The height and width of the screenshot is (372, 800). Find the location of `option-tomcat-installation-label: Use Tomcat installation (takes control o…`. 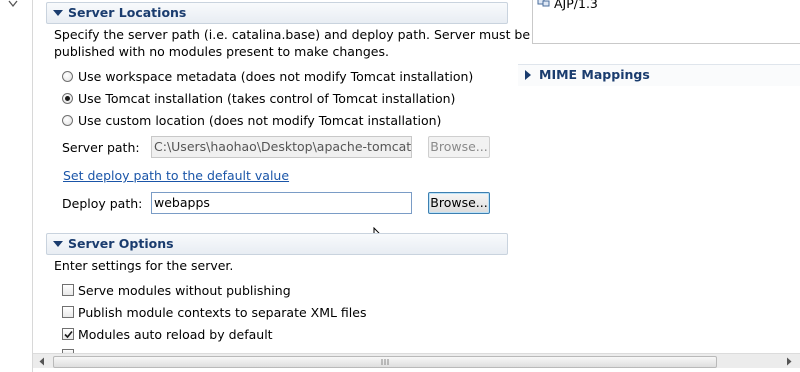

option-tomcat-installation-label: Use Tomcat installation (takes control o… is located at coordinates (266, 98).